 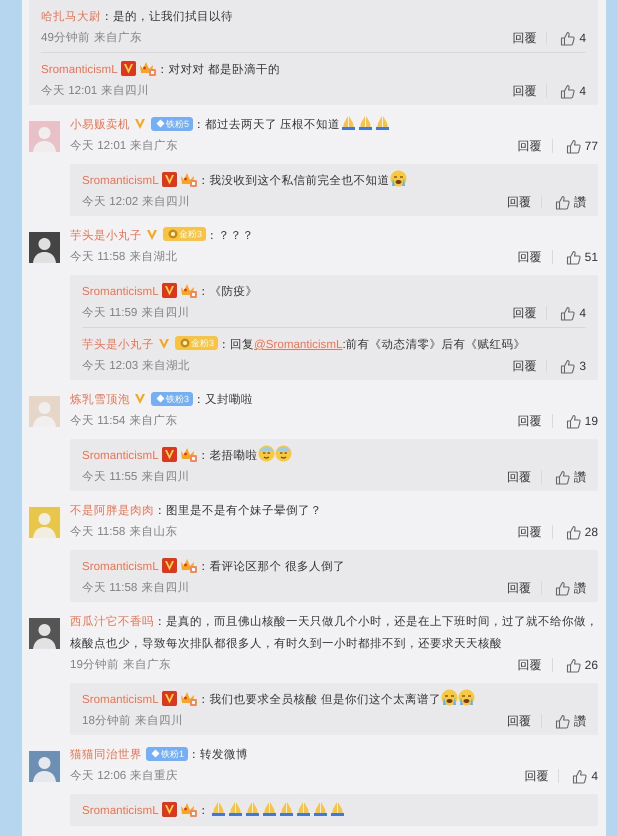 I want to click on timestamp: 今天 12:02, so click(x=110, y=202).